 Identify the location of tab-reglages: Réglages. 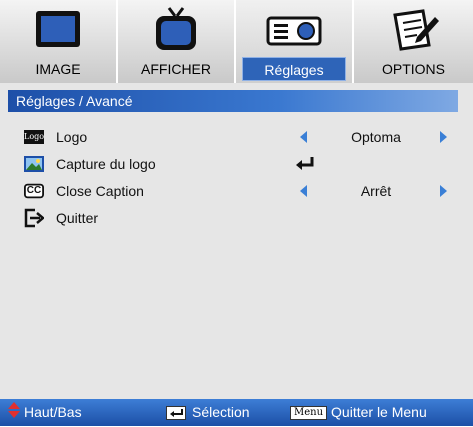
(295, 41).